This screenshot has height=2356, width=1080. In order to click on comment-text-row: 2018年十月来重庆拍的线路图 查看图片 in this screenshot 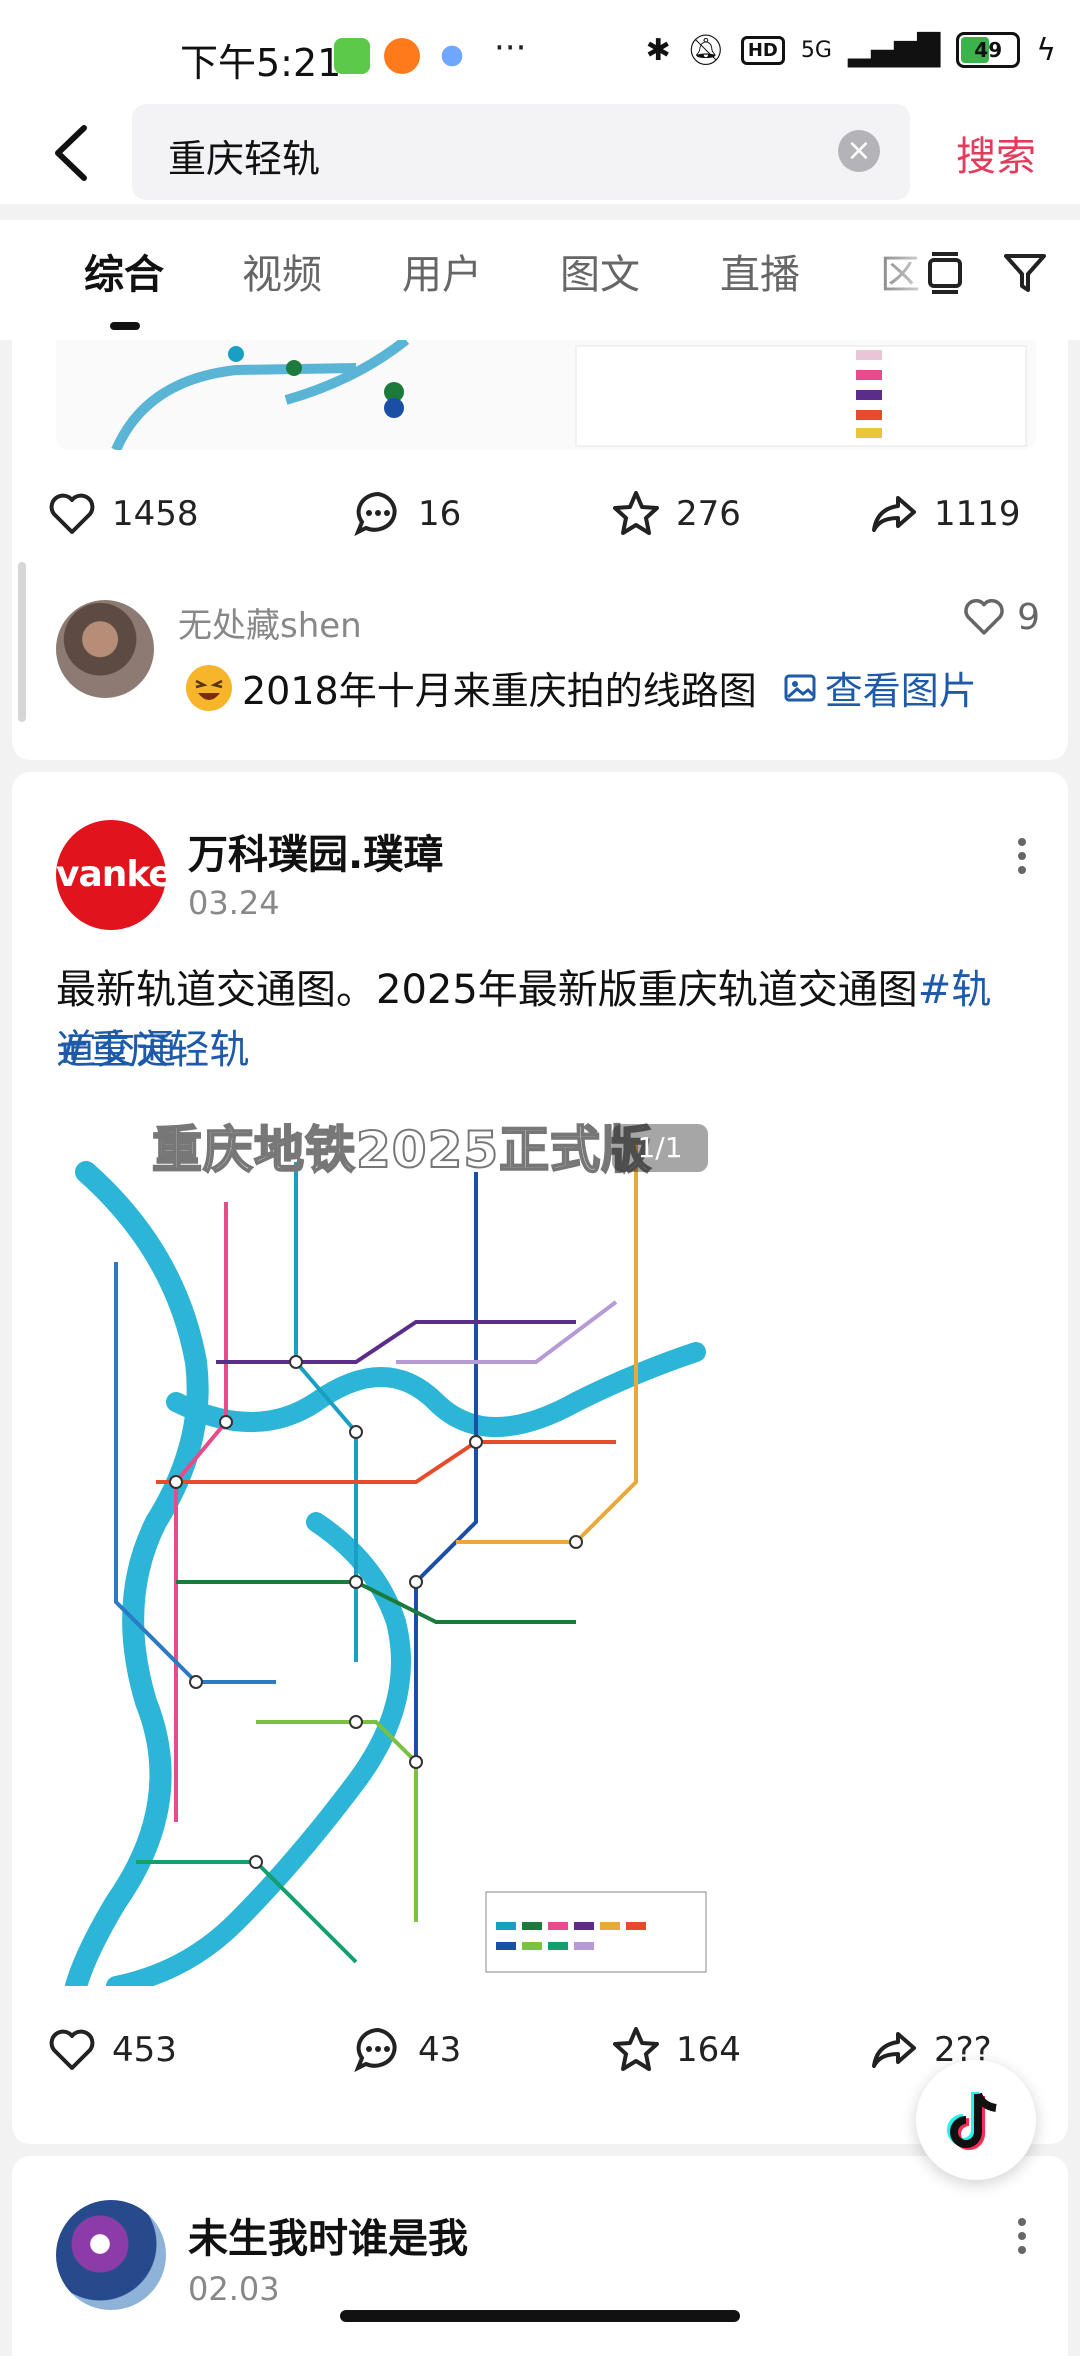, I will do `click(581, 687)`.